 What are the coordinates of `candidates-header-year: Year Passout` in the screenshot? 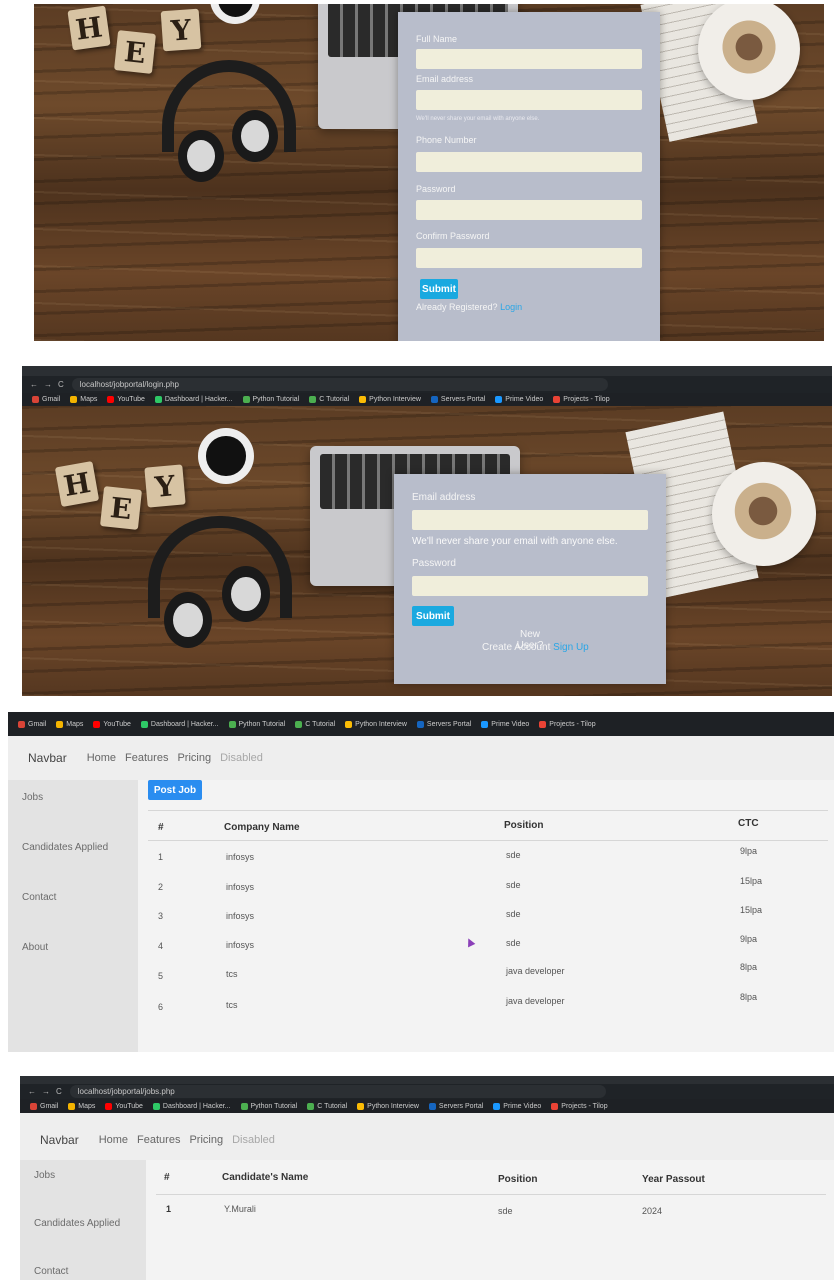 It's located at (673, 1179).